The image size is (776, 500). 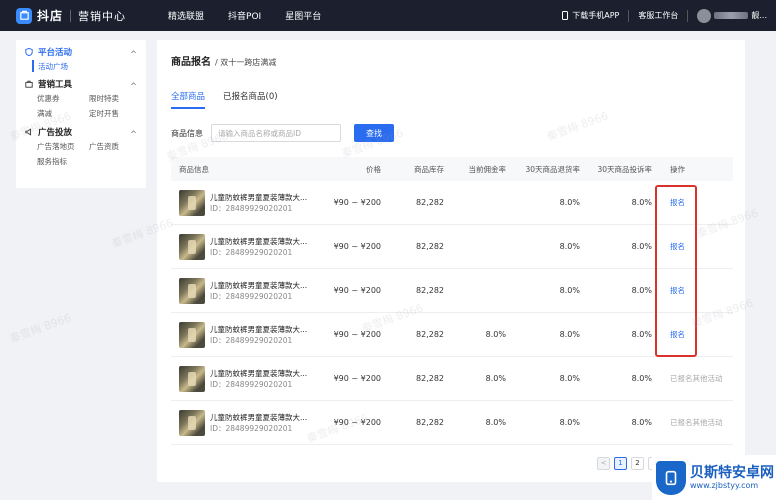 I want to click on sidebar-header-platform: 平台活动, so click(x=81, y=52).